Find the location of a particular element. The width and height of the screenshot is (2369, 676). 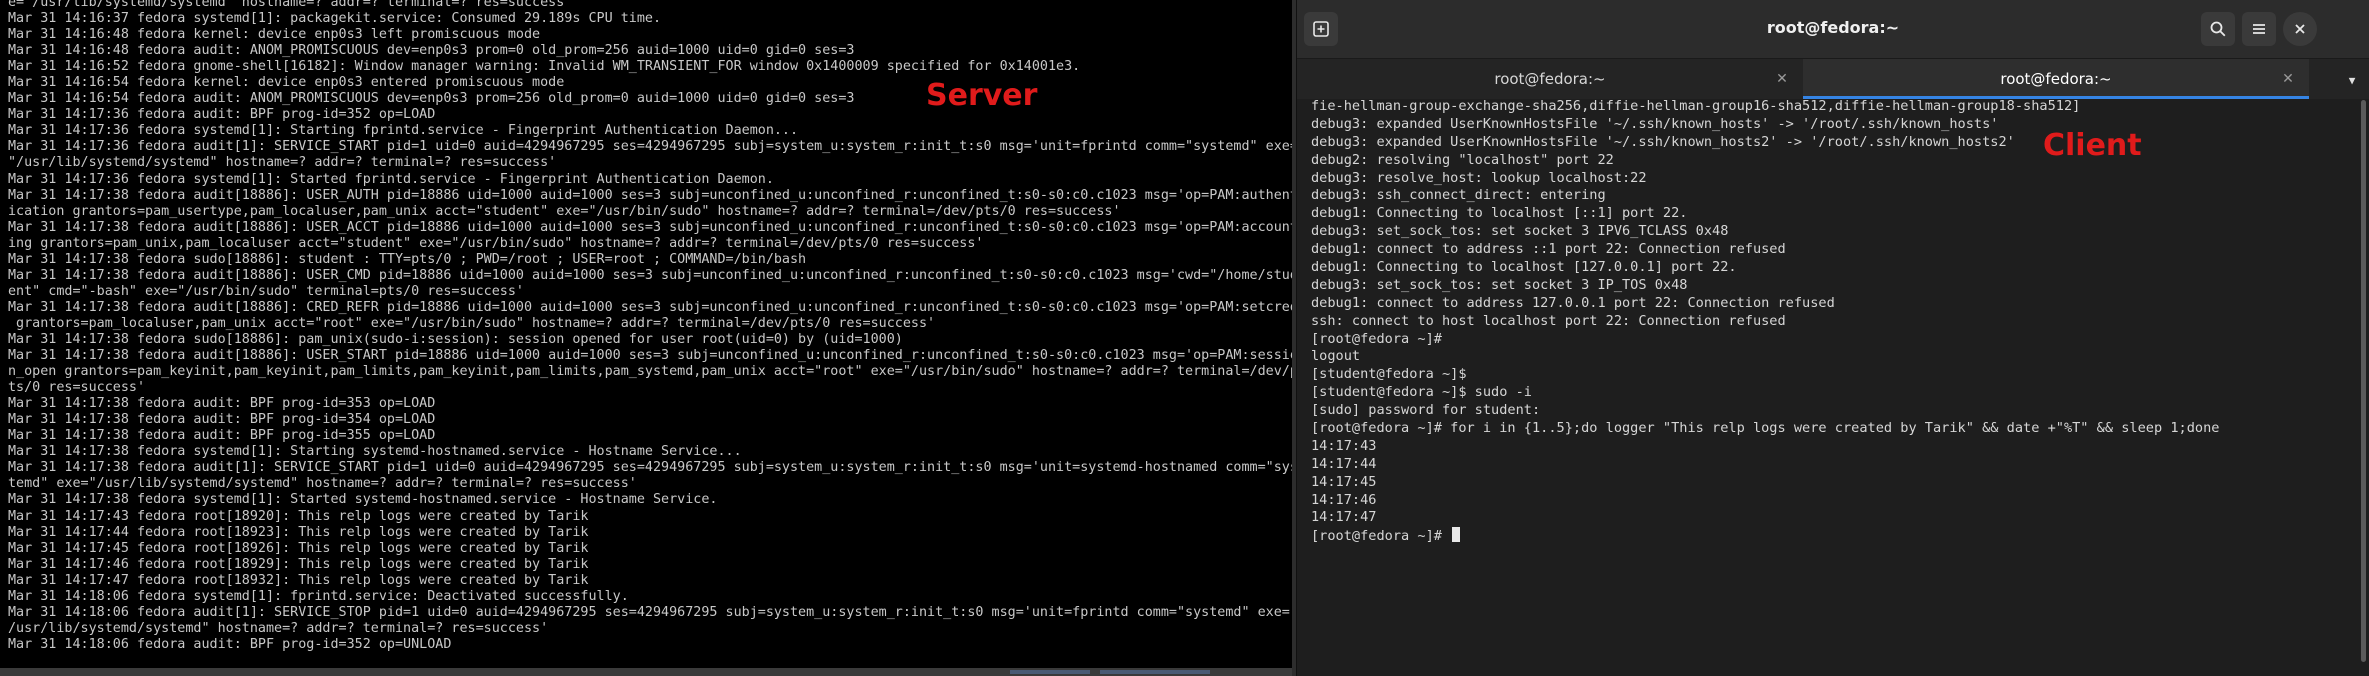

output-line: [student@fedora ~]$ is located at coordinates (1389, 374).